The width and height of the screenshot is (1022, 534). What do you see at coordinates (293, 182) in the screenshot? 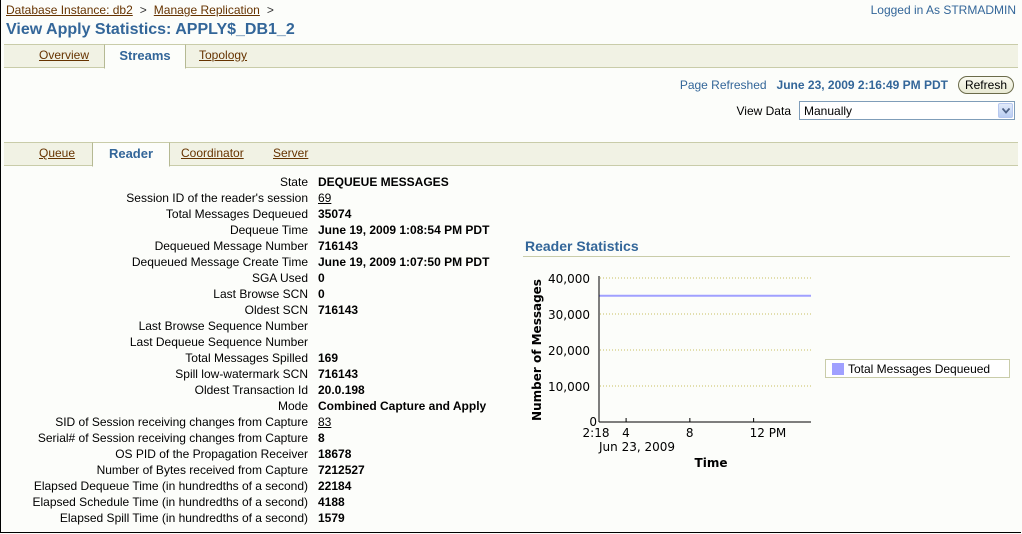
I see `property-label: State` at bounding box center [293, 182].